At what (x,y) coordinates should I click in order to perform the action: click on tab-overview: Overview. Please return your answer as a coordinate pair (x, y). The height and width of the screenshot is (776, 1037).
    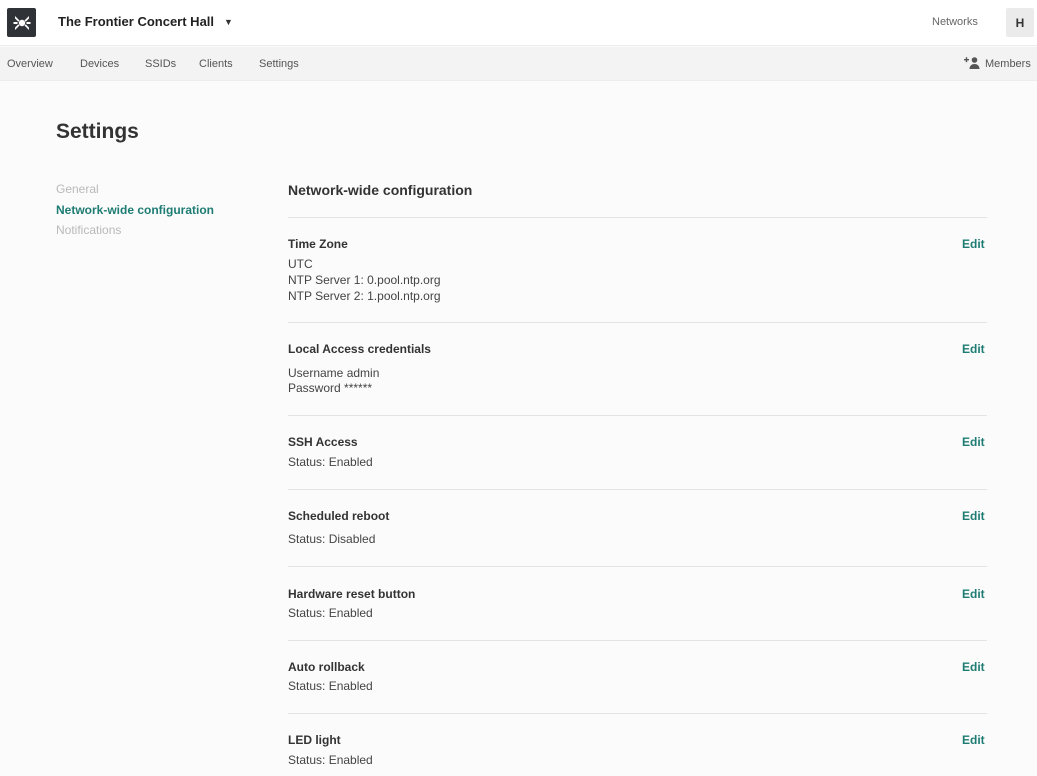
    Looking at the image, I should click on (30, 64).